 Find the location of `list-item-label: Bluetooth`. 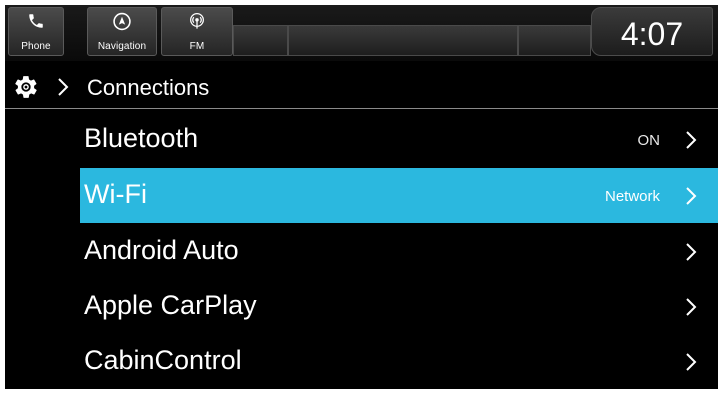

list-item-label: Bluetooth is located at coordinates (141, 138).